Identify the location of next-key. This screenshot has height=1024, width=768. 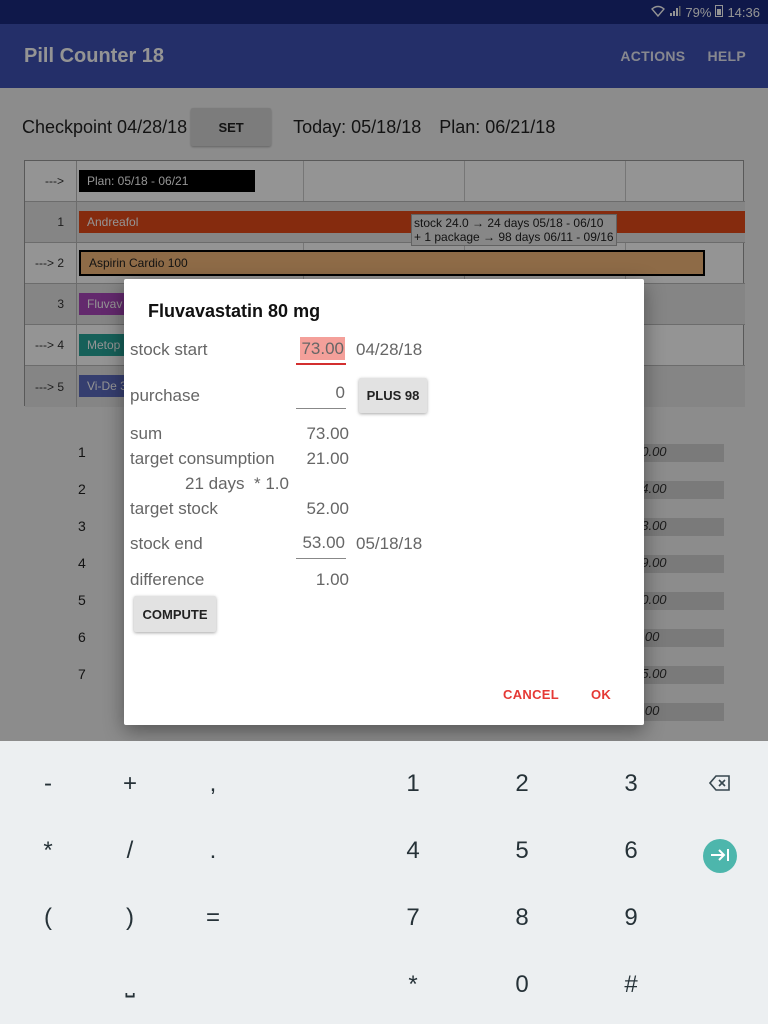
(720, 856).